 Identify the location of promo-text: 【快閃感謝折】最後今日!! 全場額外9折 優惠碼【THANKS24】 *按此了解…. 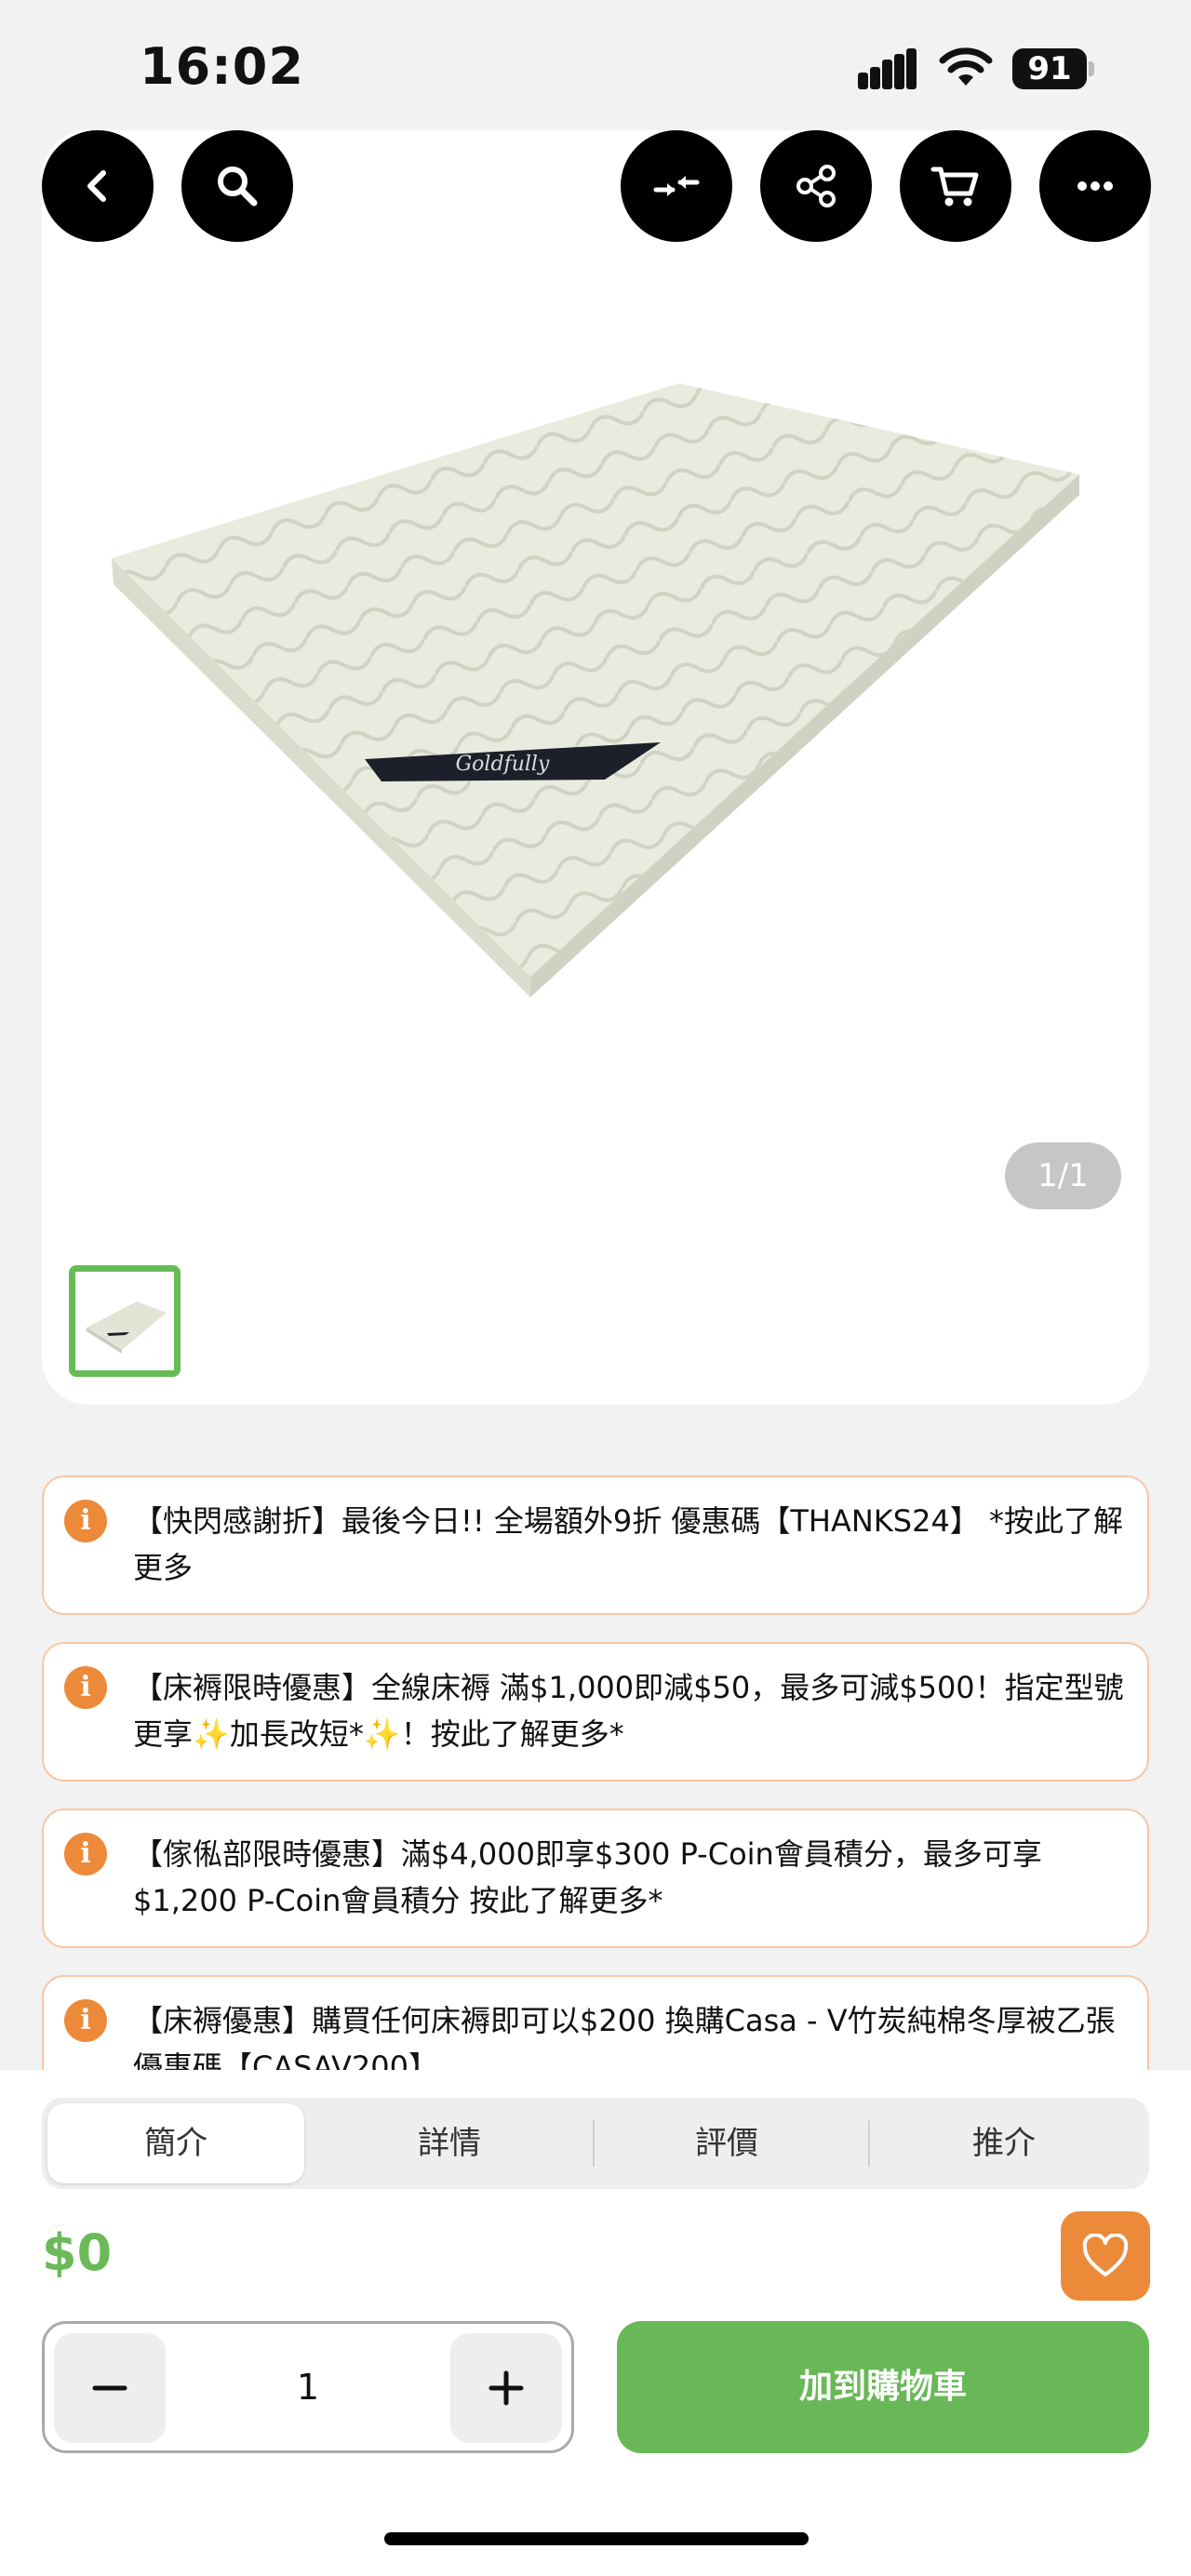
(628, 1544).